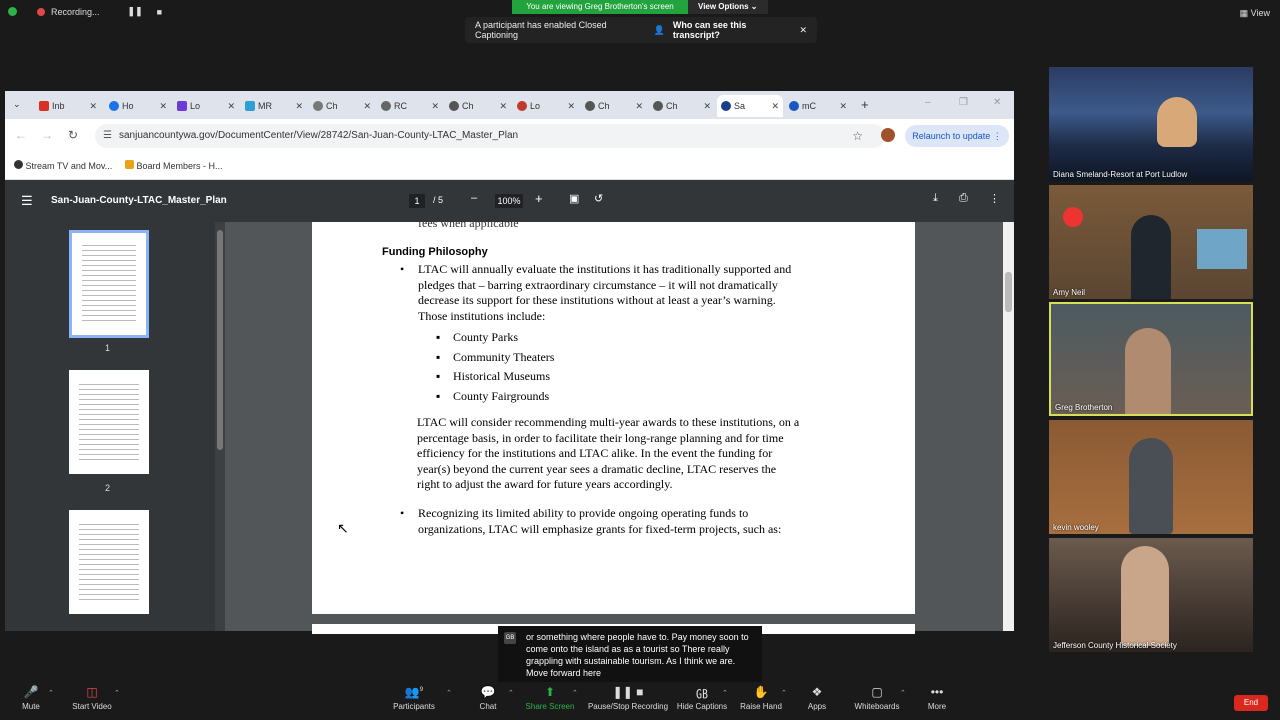 The height and width of the screenshot is (720, 1280). What do you see at coordinates (963, 198) in the screenshot?
I see `print-icon: ⎙` at bounding box center [963, 198].